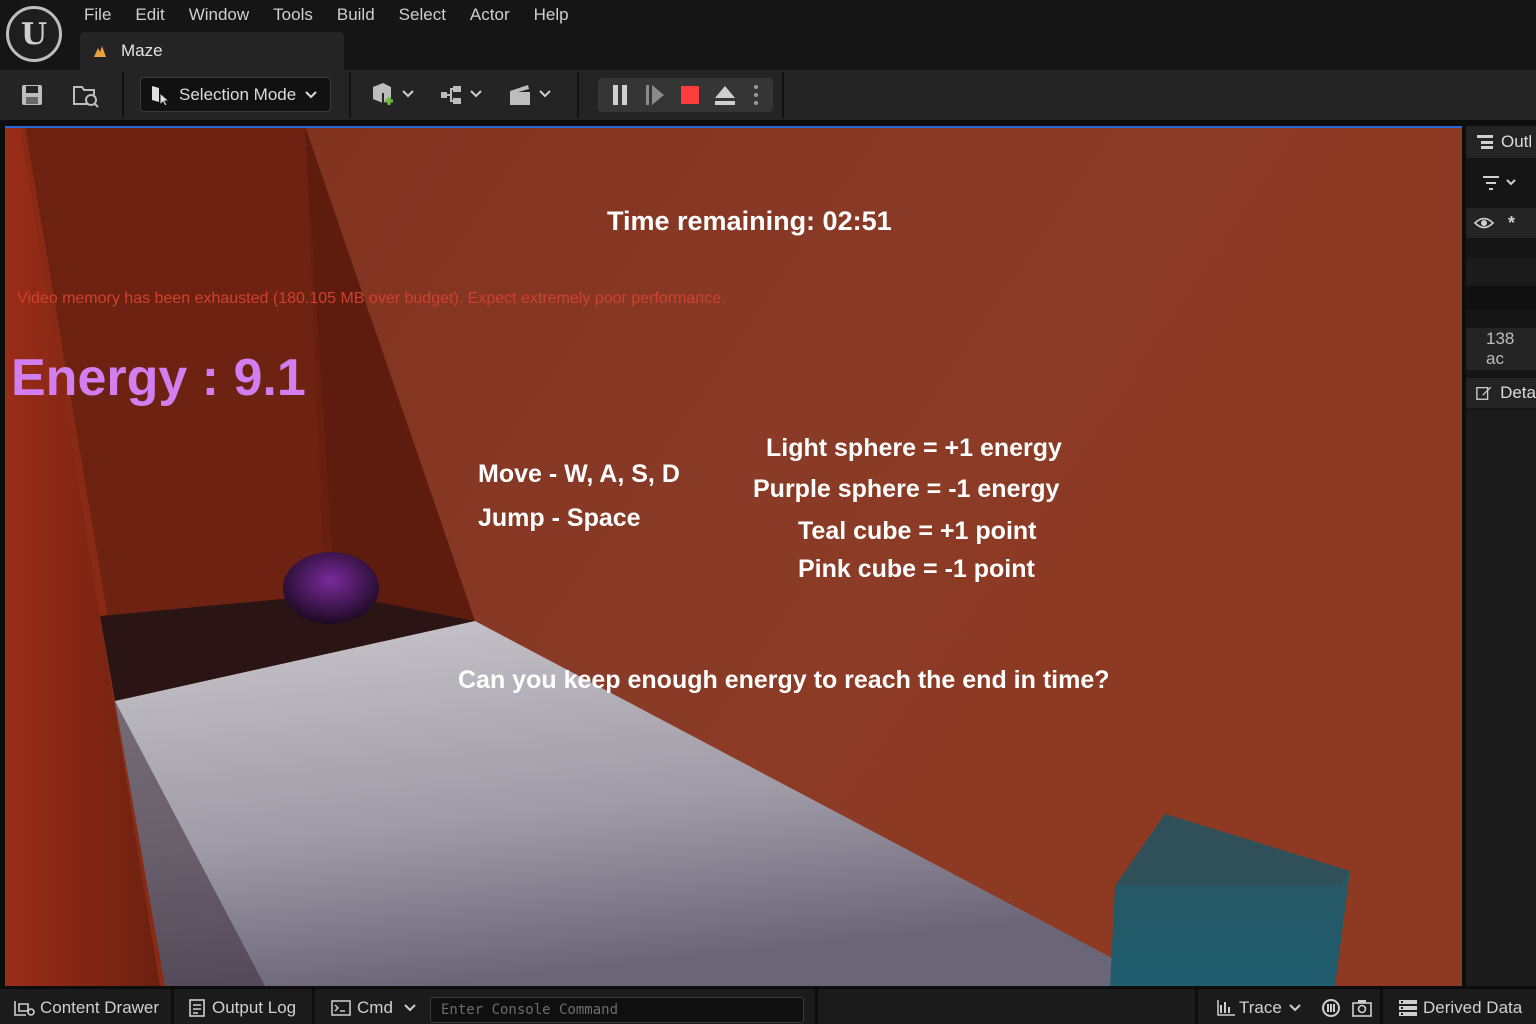  What do you see at coordinates (1473, 1007) in the screenshot?
I see `derived-data-label: Derived Data` at bounding box center [1473, 1007].